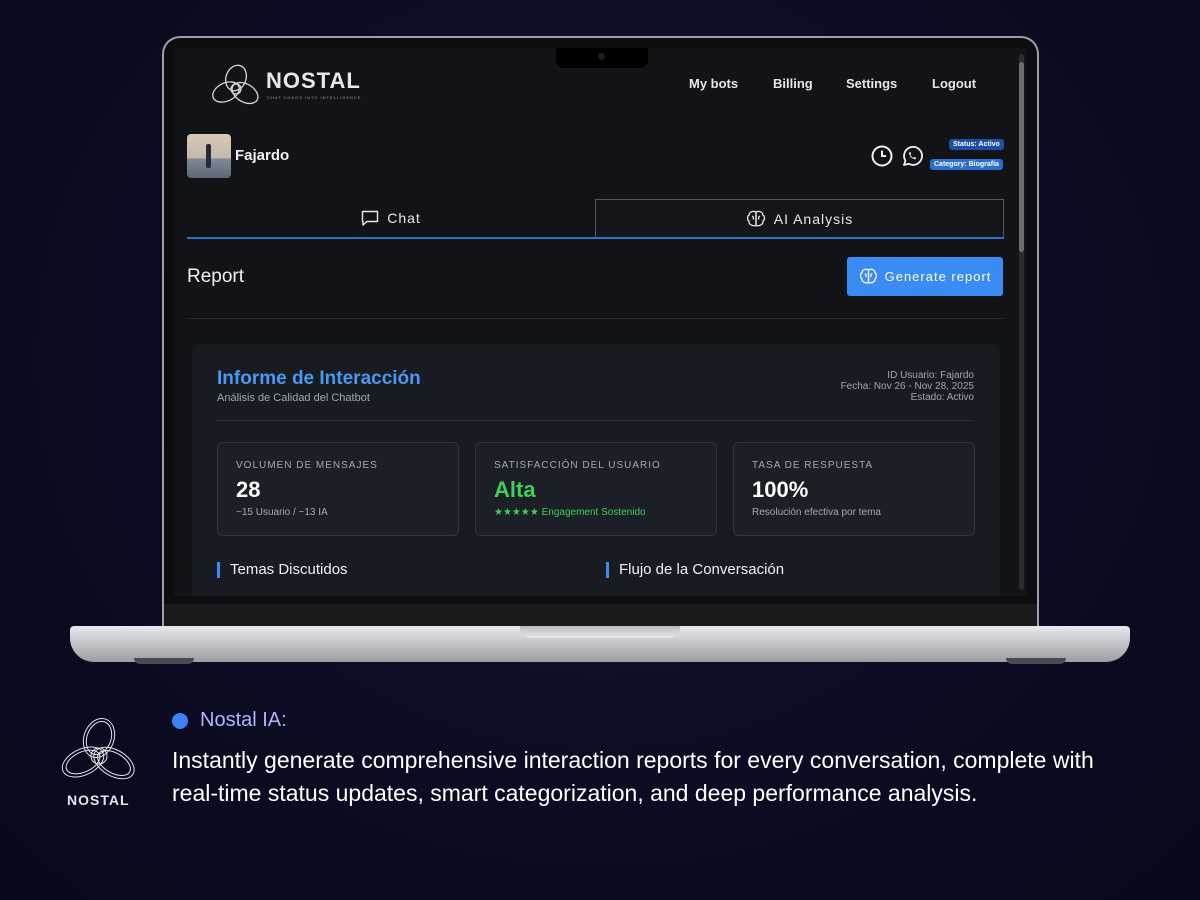 This screenshot has height=900, width=1200. I want to click on logo-wordmark: NOSTAL, so click(98, 800).